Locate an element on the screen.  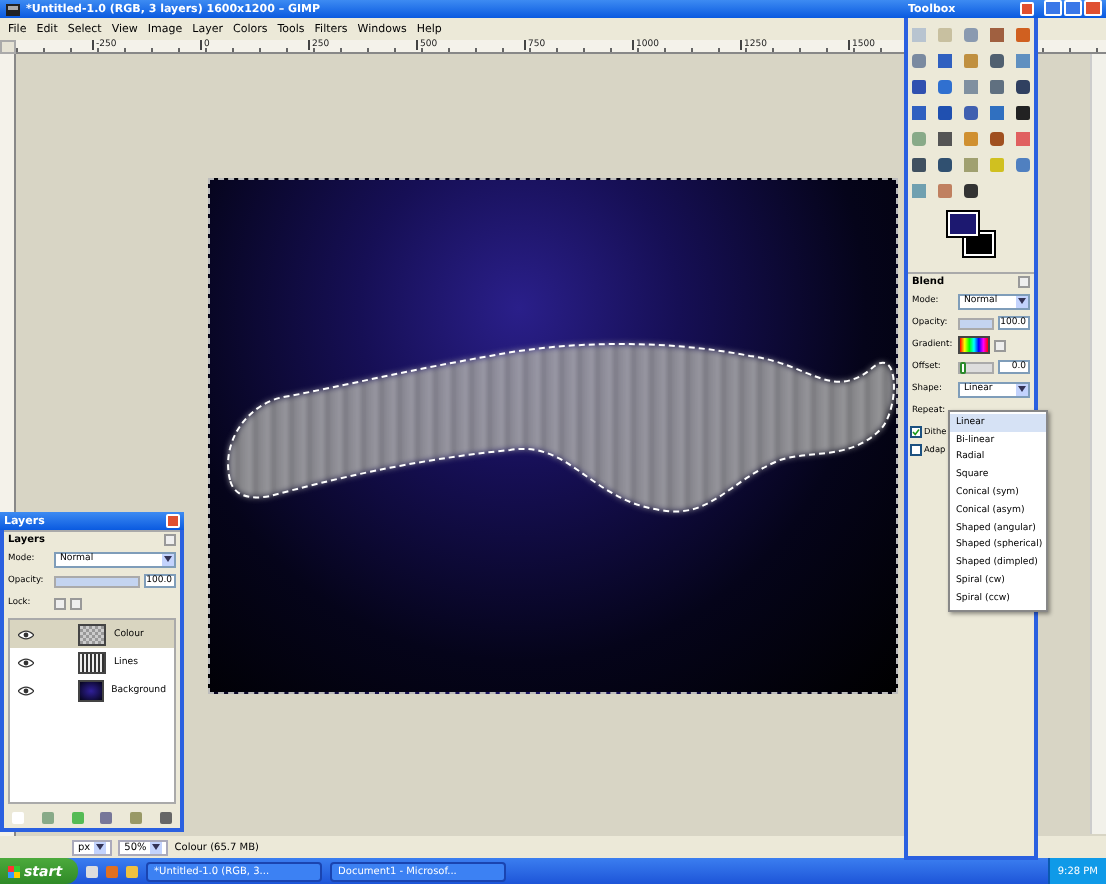
windows-logo-icon is located at coordinates (14, 871).